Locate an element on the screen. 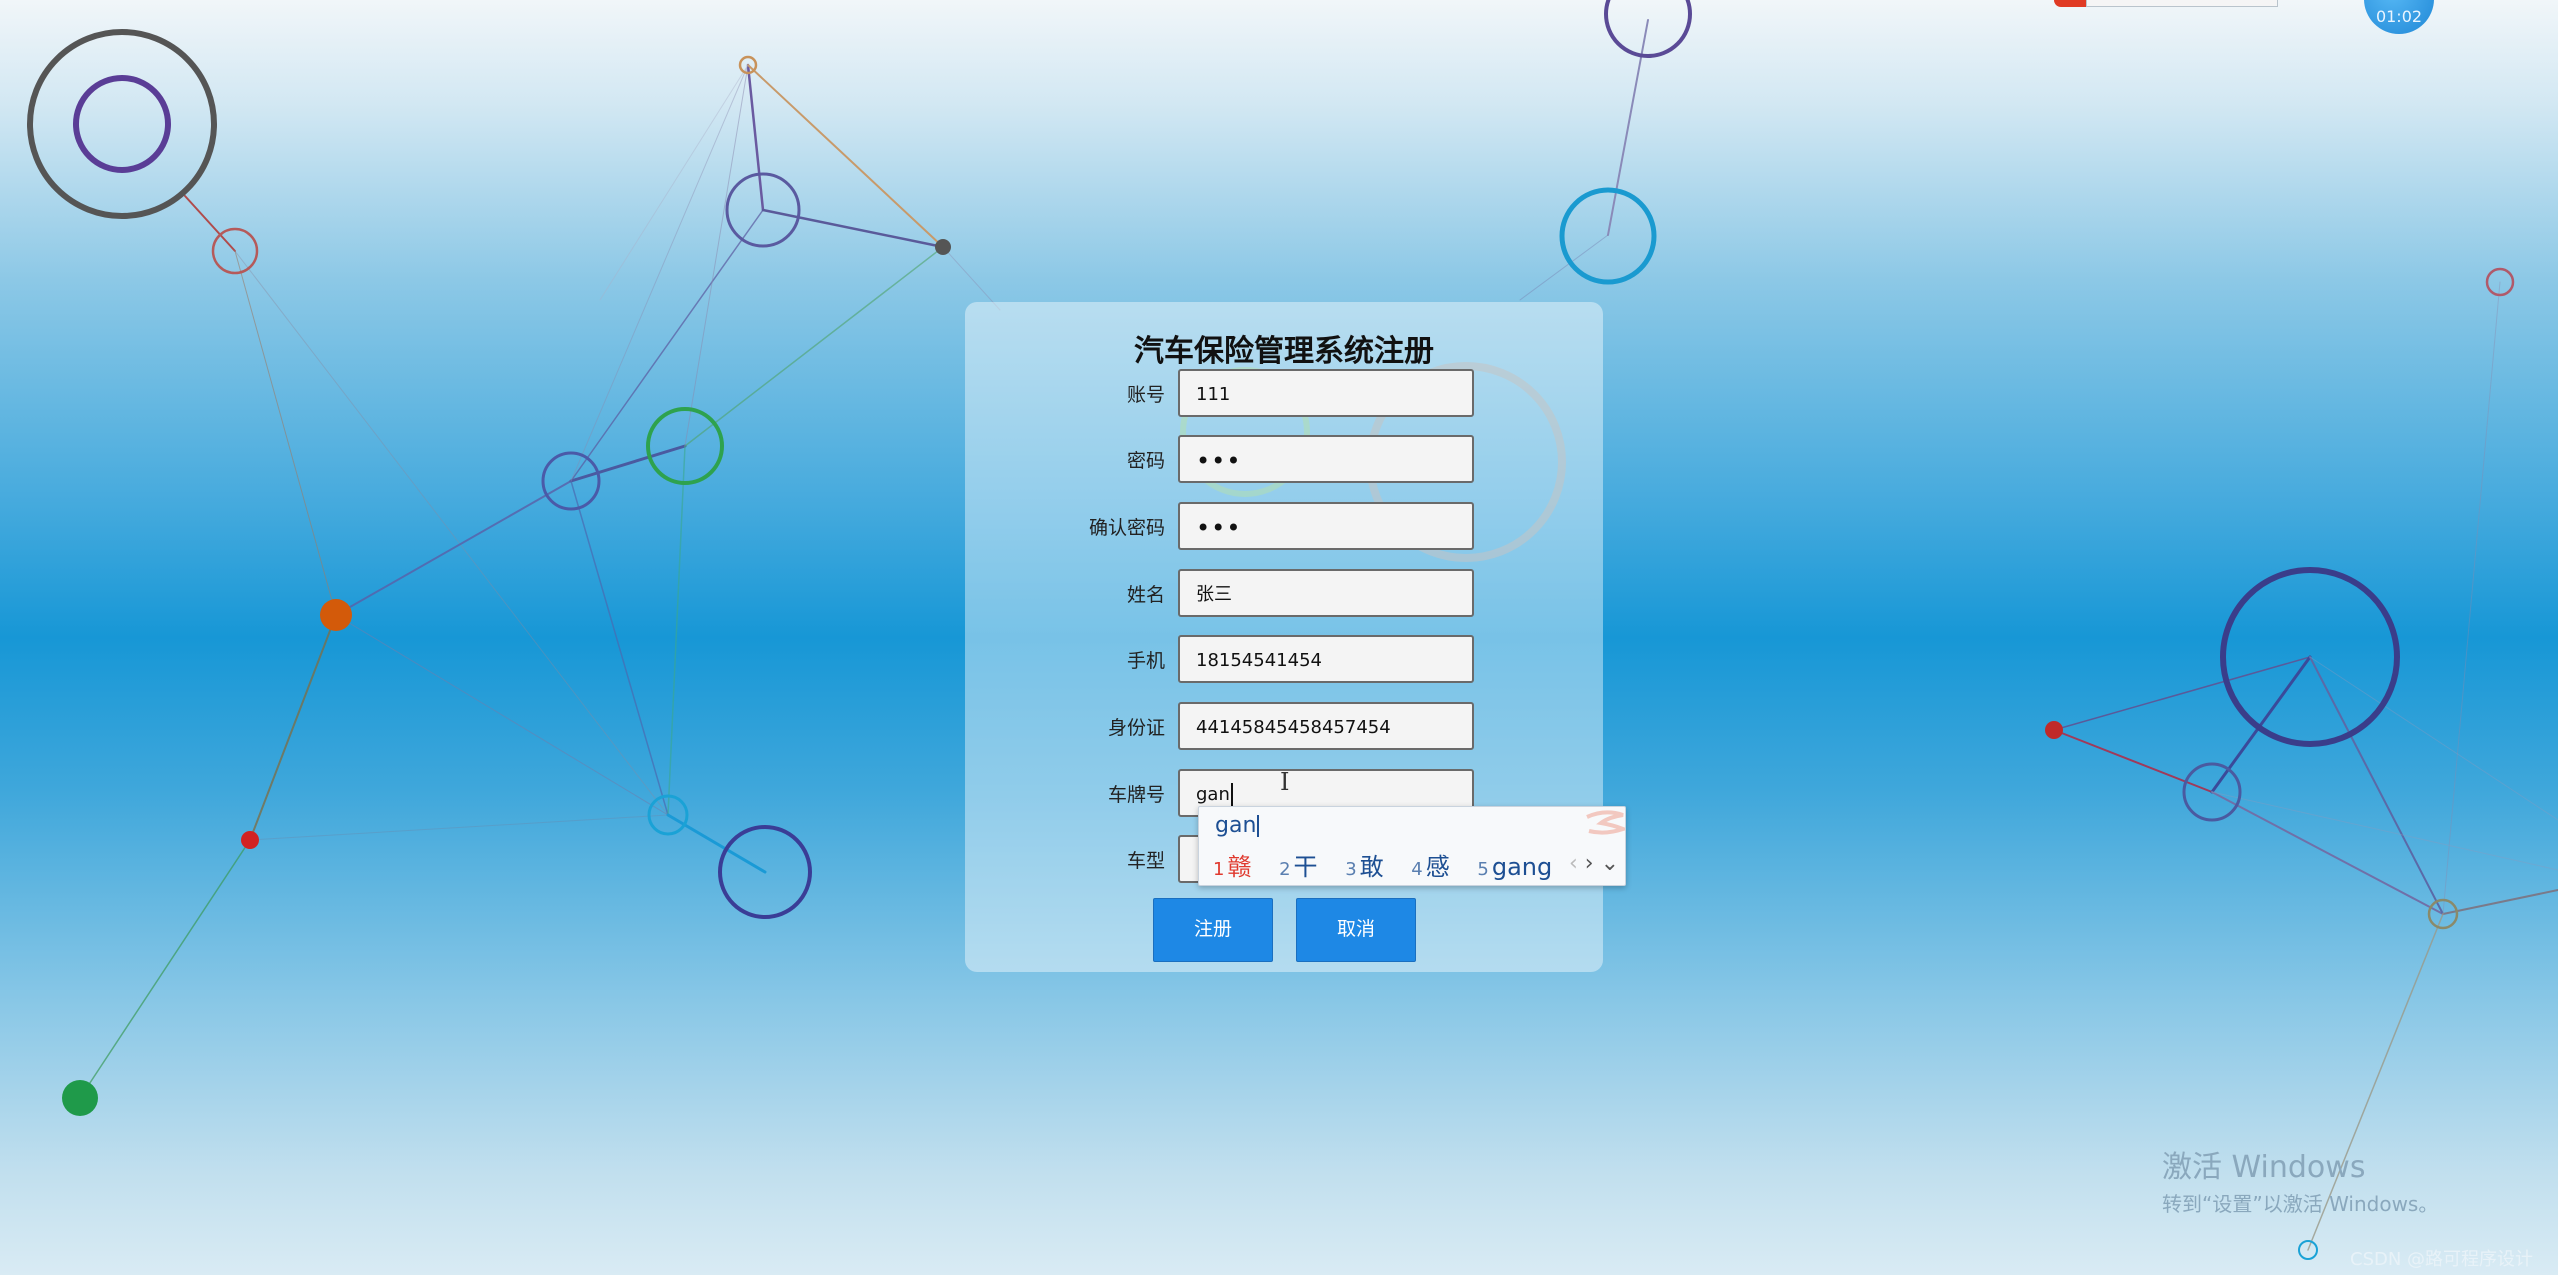  activation-watermark: 激活 Windows 转到“设置”以激活 Windows。 is located at coordinates (2300, 1179).